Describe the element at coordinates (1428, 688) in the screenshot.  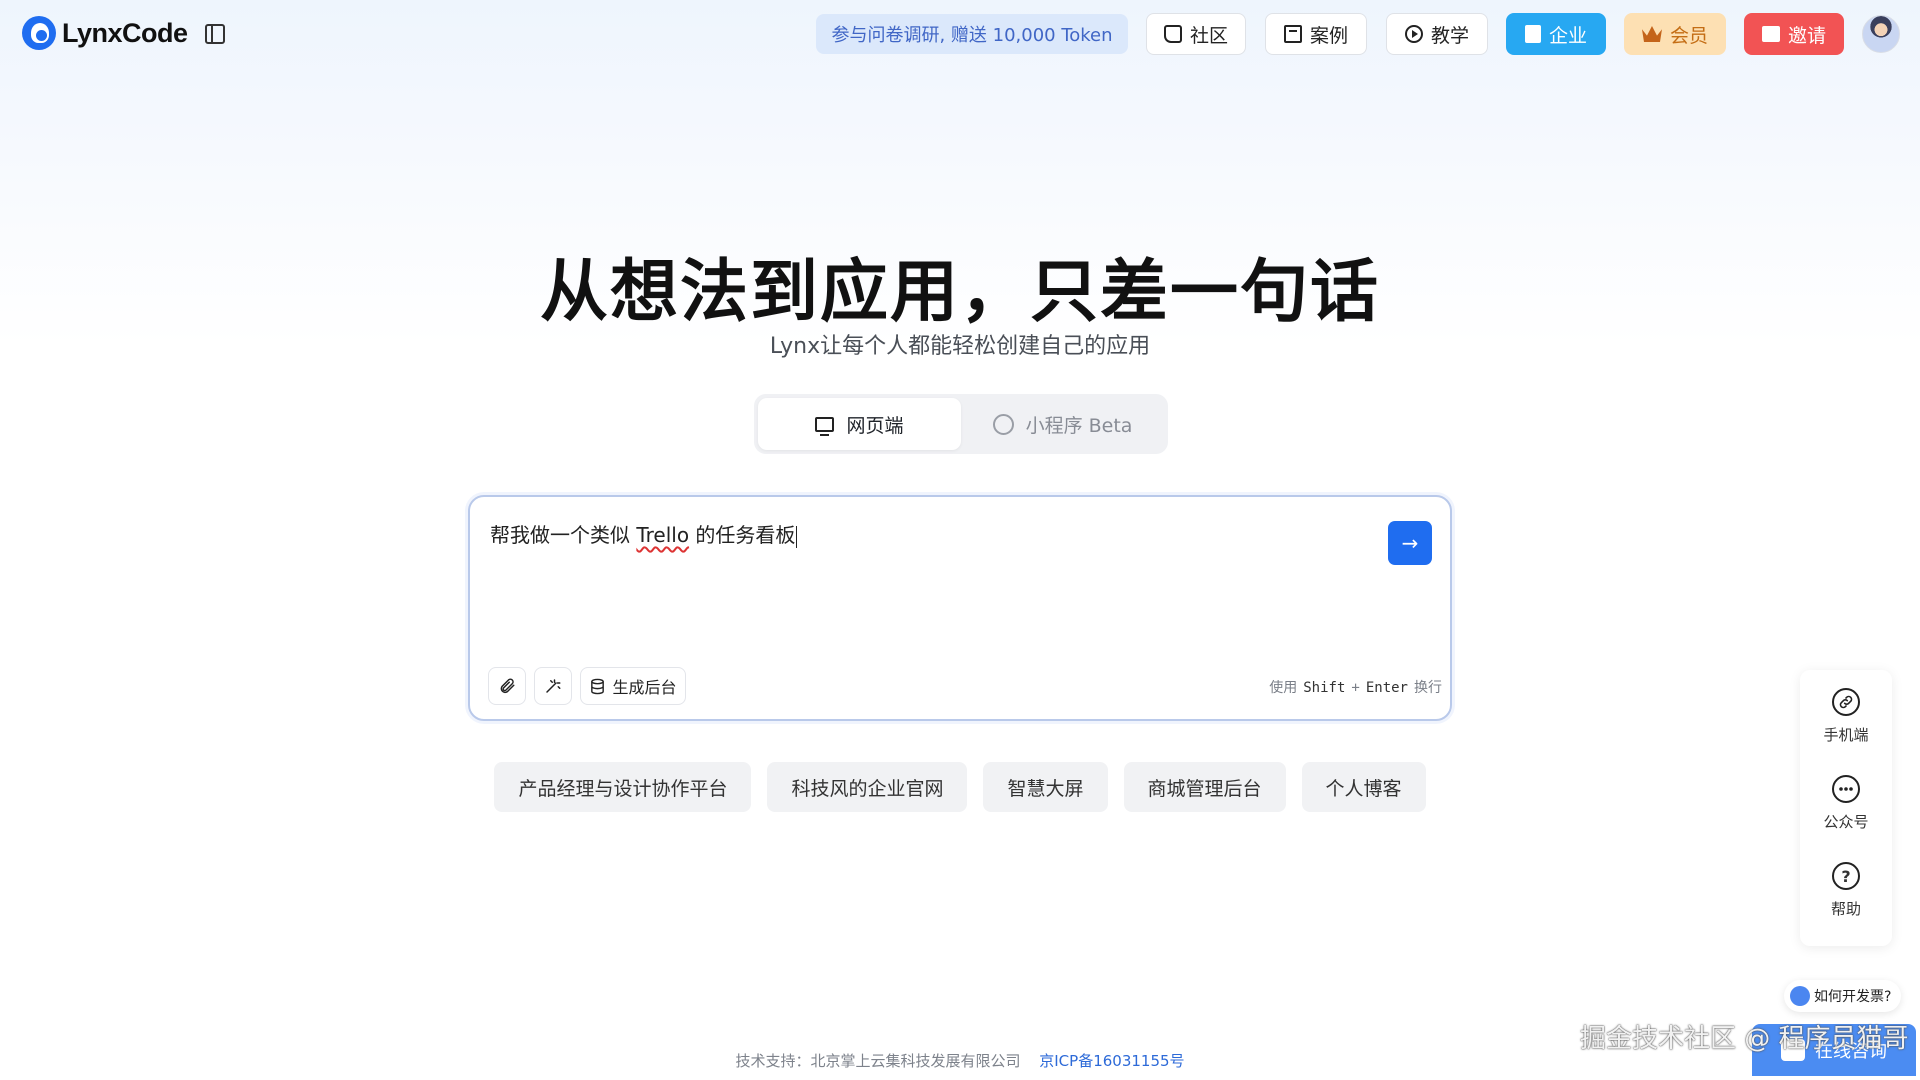
I see `hint-newline: 换行` at that location.